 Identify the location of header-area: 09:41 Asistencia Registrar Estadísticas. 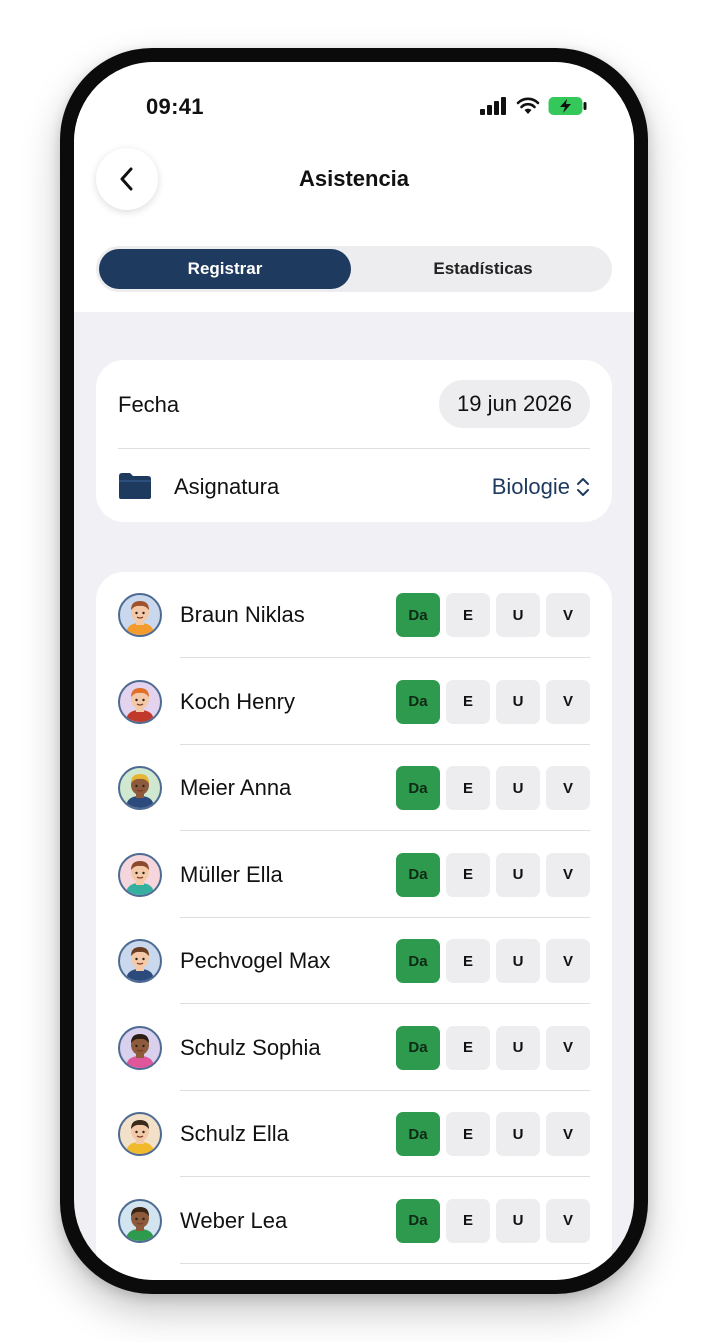
(354, 187).